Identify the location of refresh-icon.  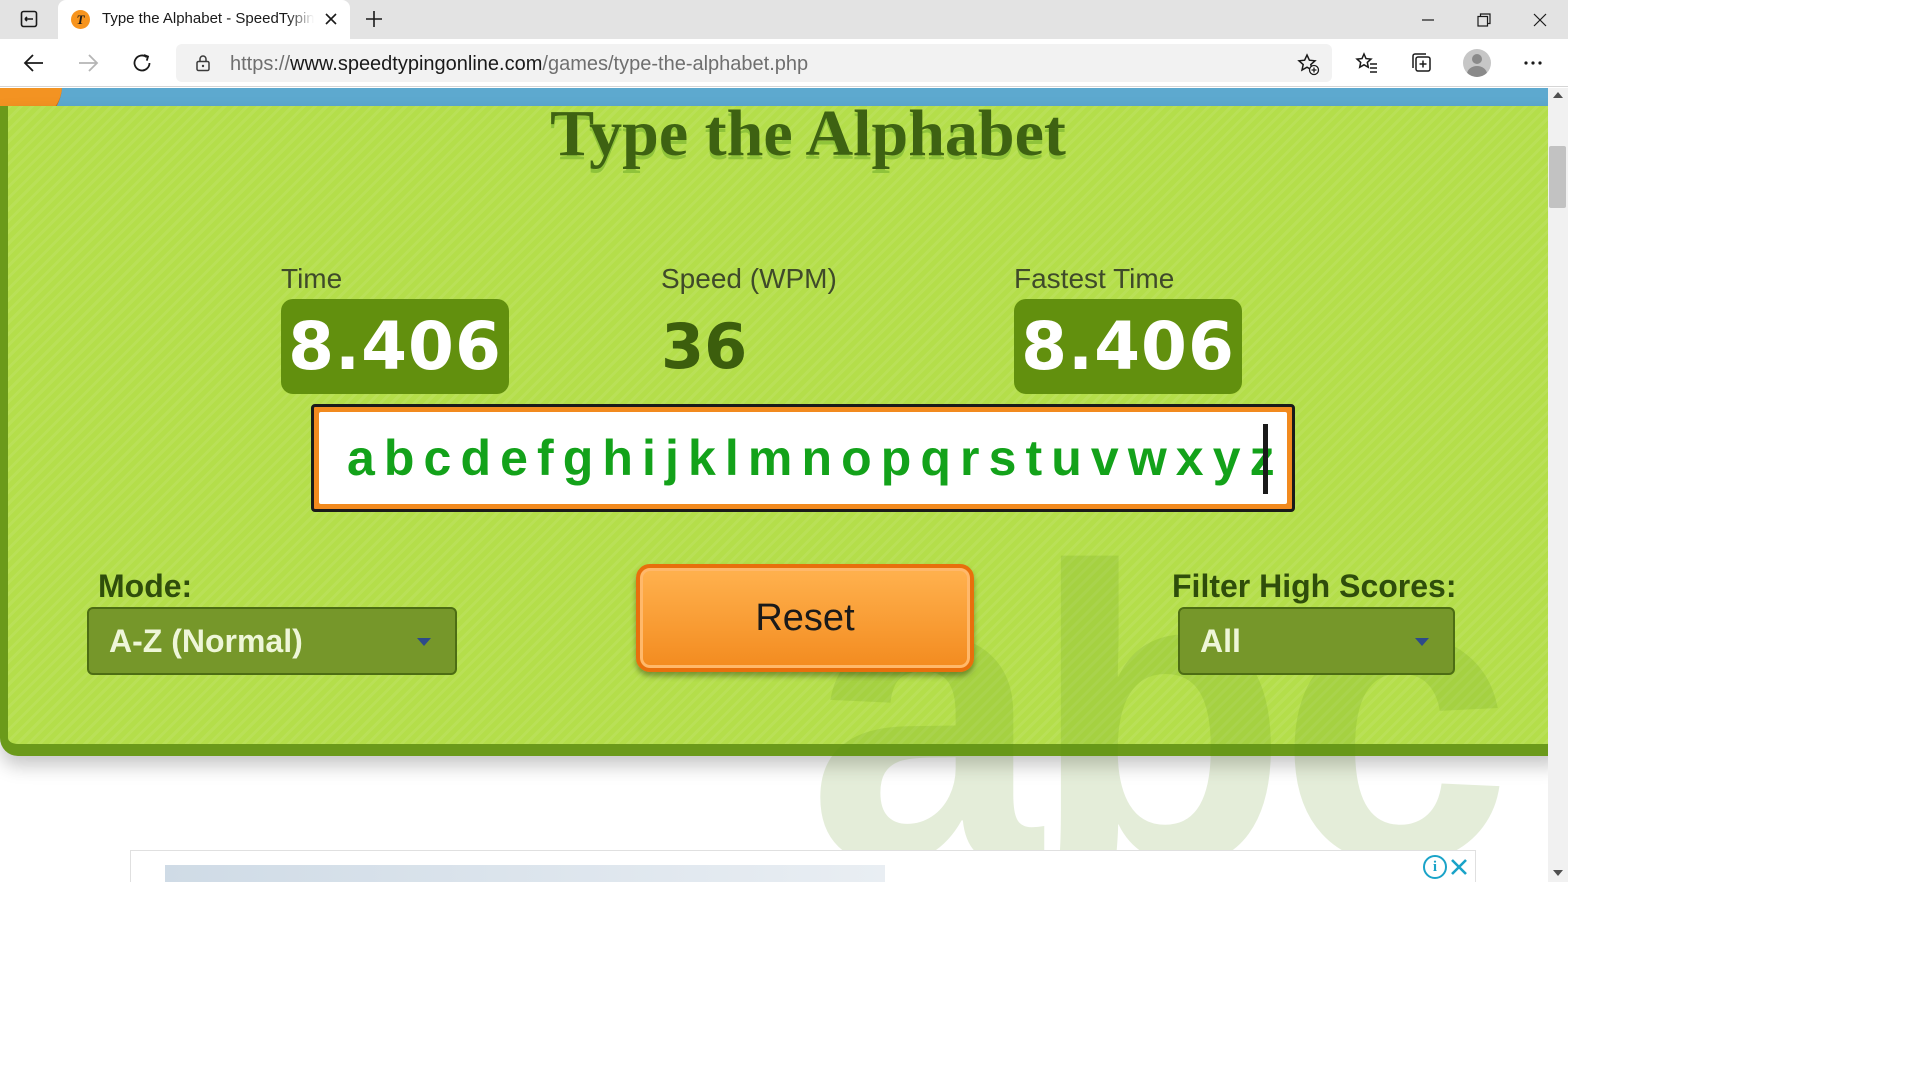
(142, 63).